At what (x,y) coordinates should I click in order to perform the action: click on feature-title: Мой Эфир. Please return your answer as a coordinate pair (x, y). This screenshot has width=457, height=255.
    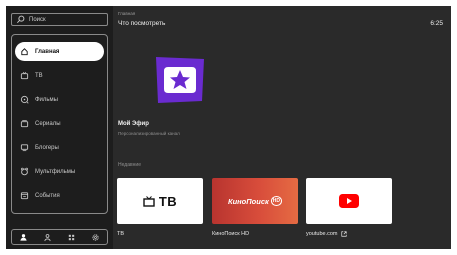
    Looking at the image, I should click on (133, 124).